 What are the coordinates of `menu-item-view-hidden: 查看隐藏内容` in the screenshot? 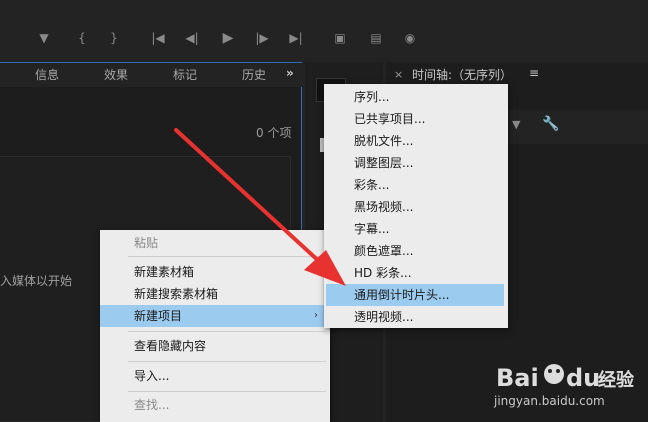 It's located at (215, 346).